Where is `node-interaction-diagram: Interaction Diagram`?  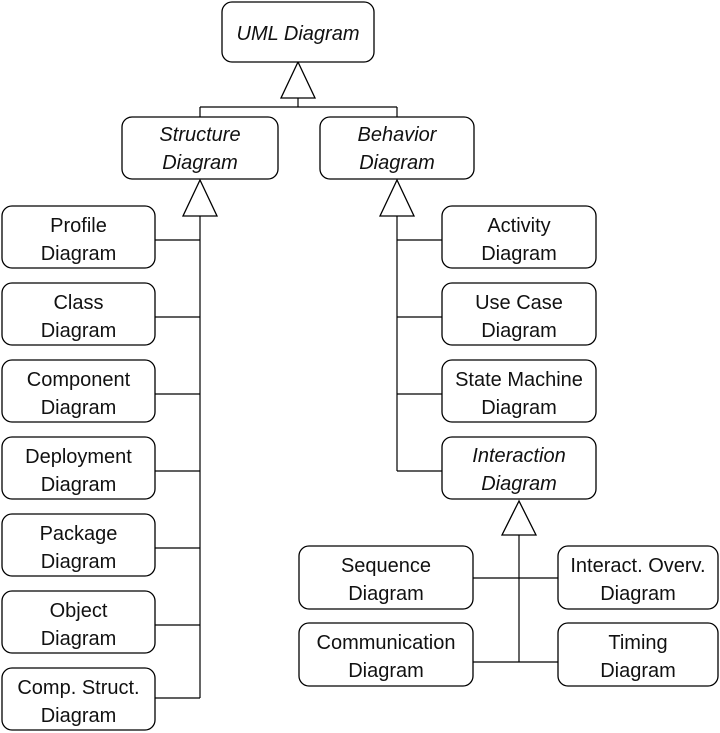 node-interaction-diagram: Interaction Diagram is located at coordinates (519, 468).